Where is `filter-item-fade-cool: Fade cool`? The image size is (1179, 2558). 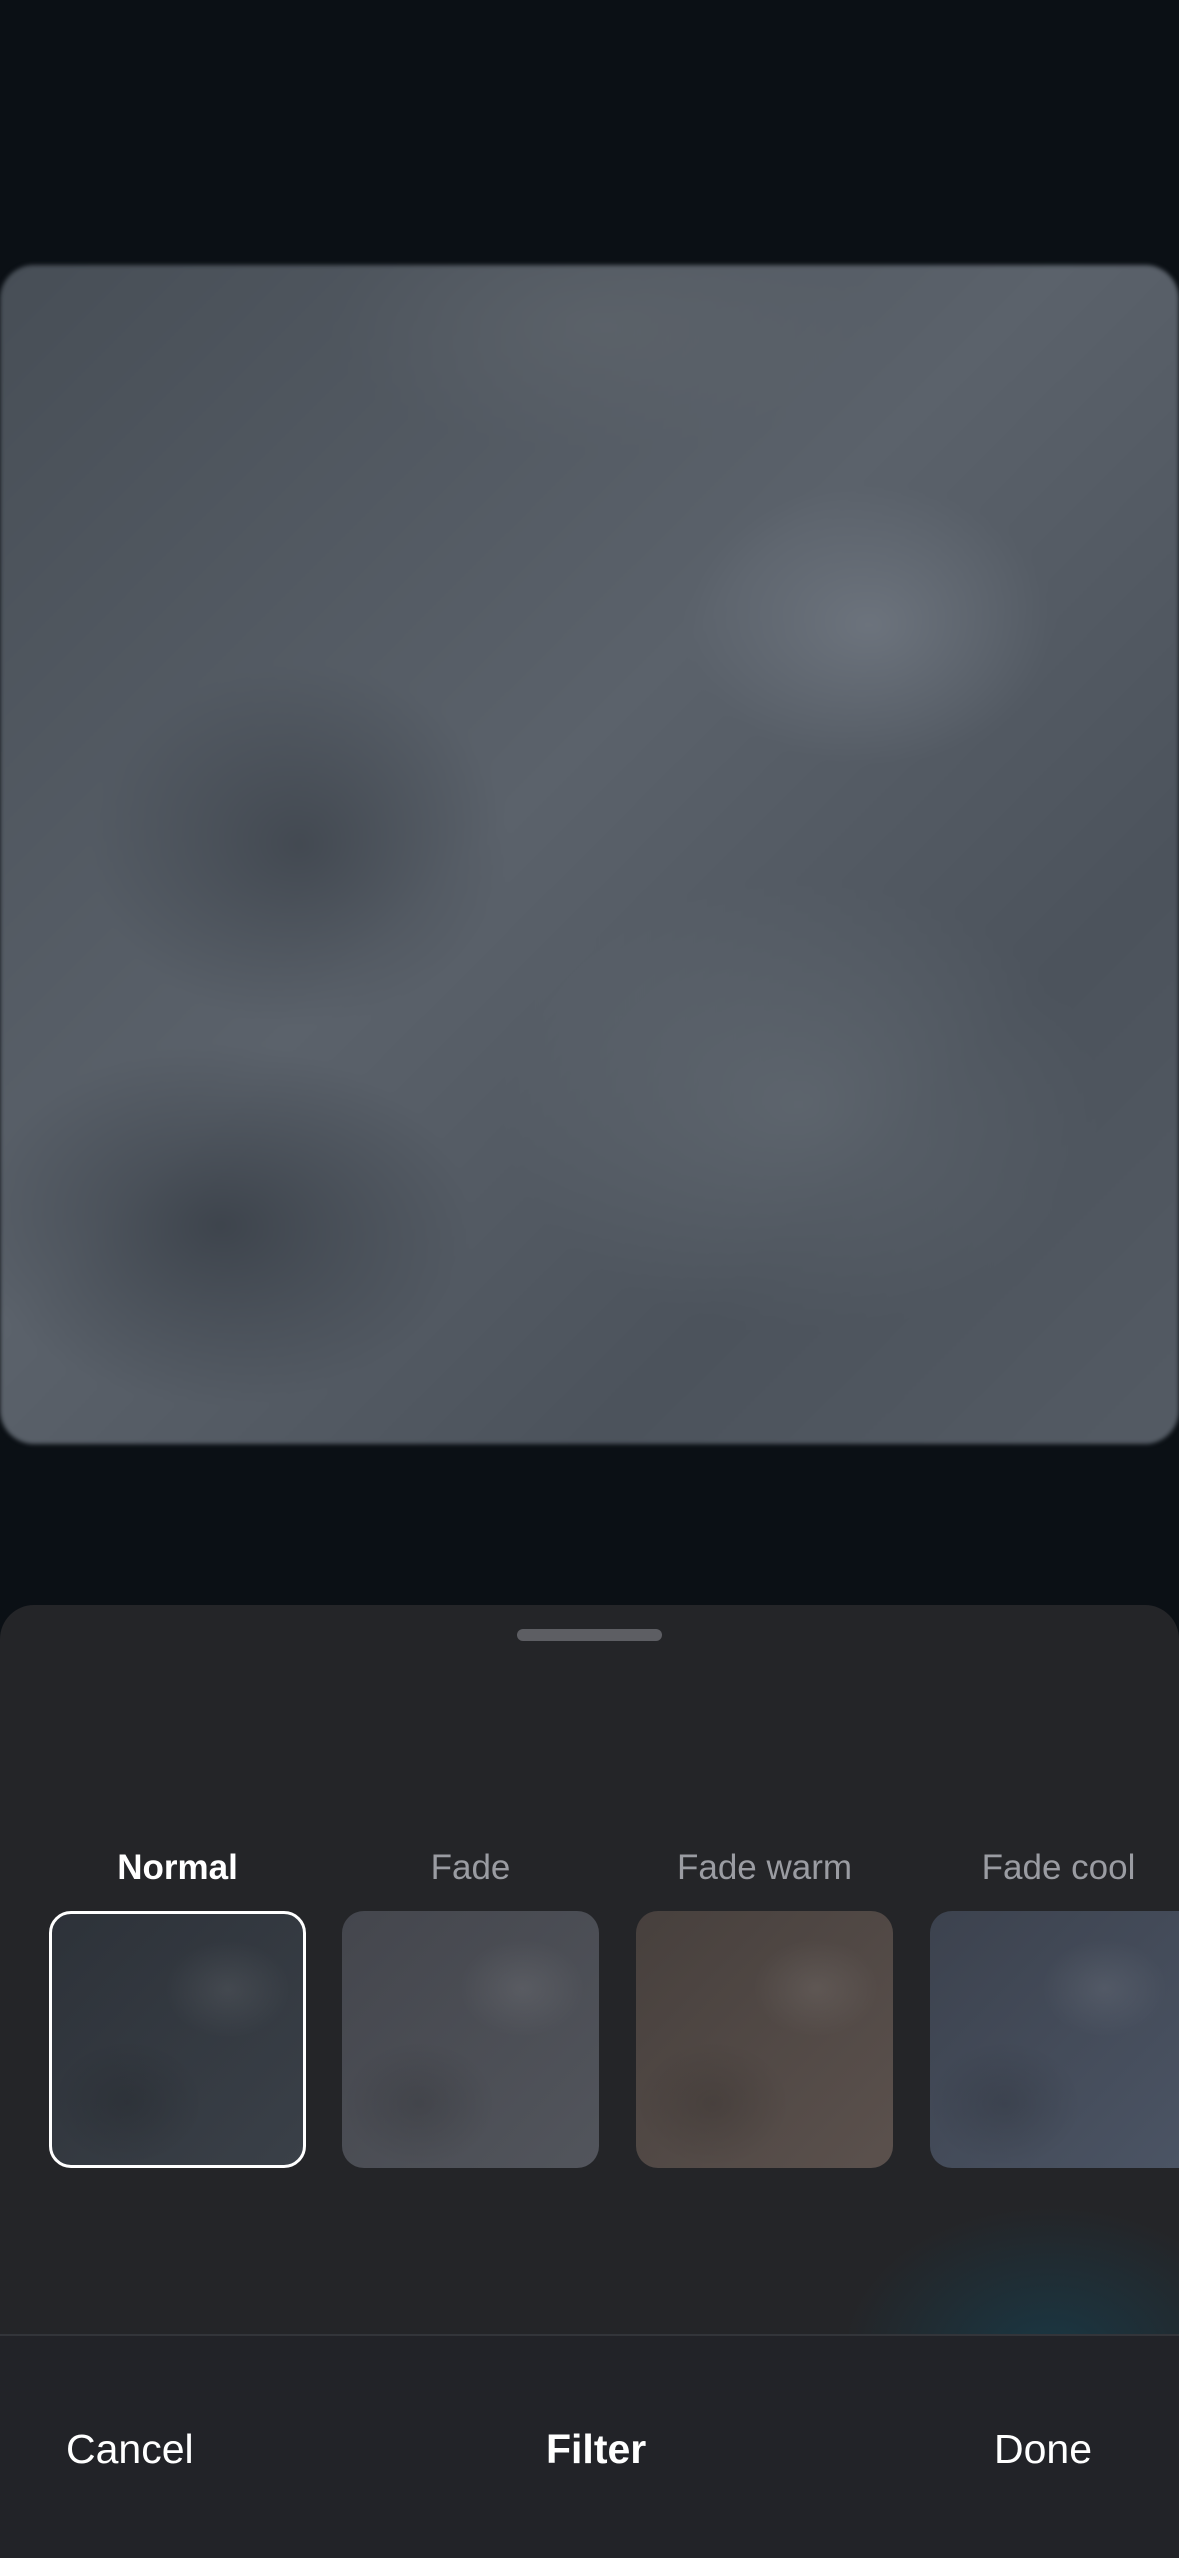 filter-item-fade-cool: Fade cool is located at coordinates (1054, 2006).